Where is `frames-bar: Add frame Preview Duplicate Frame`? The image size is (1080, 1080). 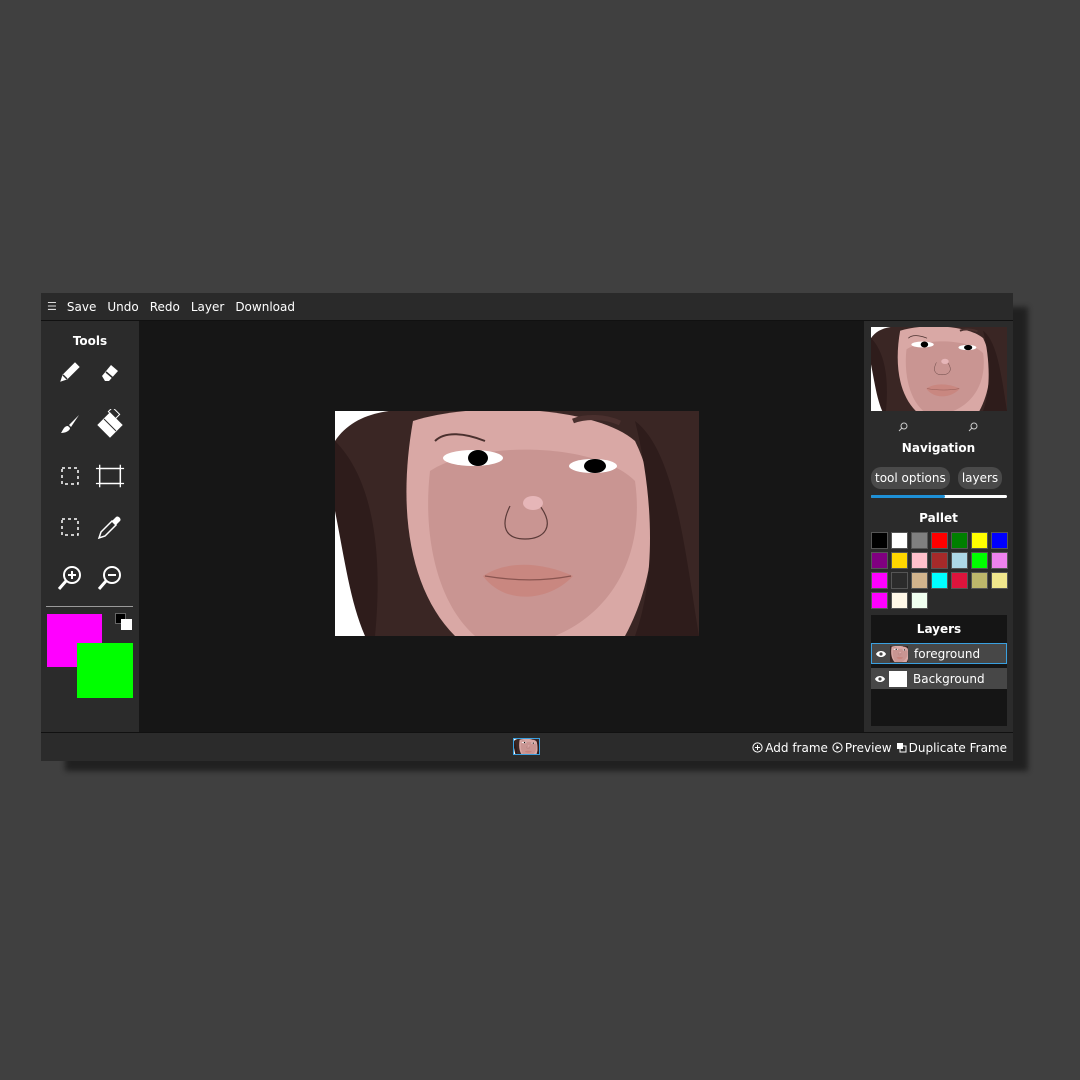 frames-bar: Add frame Preview Duplicate Frame is located at coordinates (527, 746).